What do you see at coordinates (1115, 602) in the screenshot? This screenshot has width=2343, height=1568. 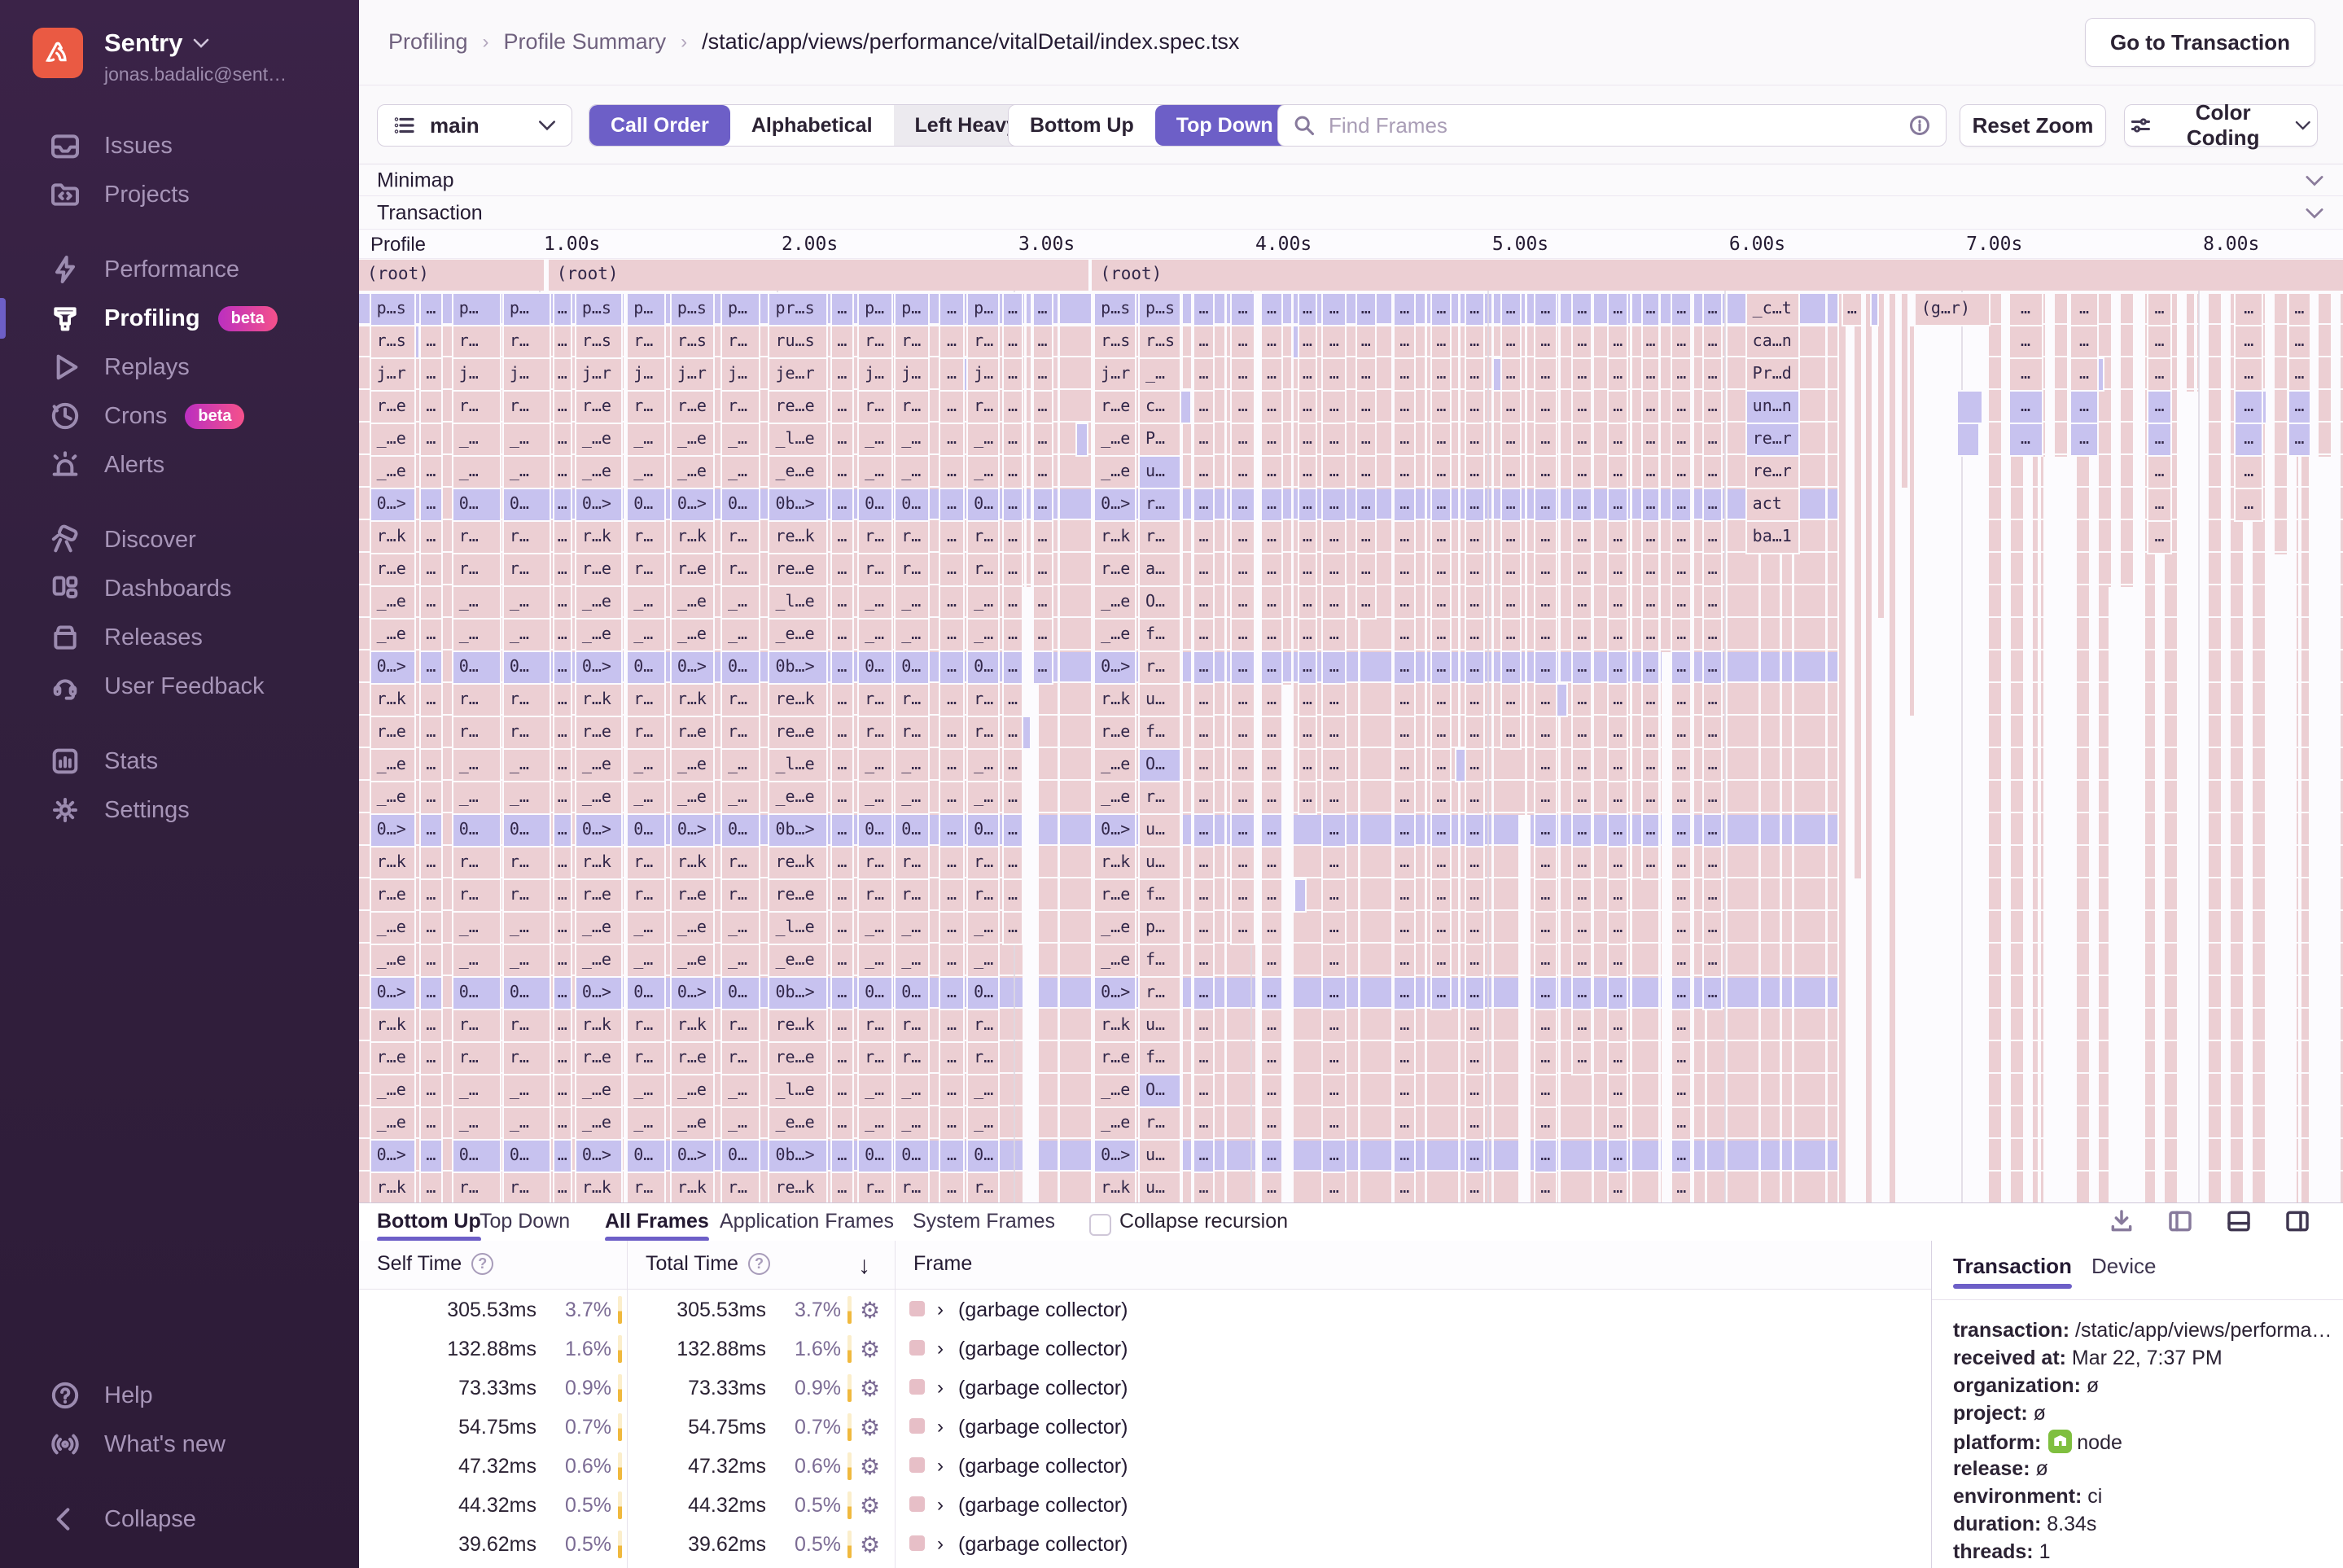 I see `flame-frame: _…e` at bounding box center [1115, 602].